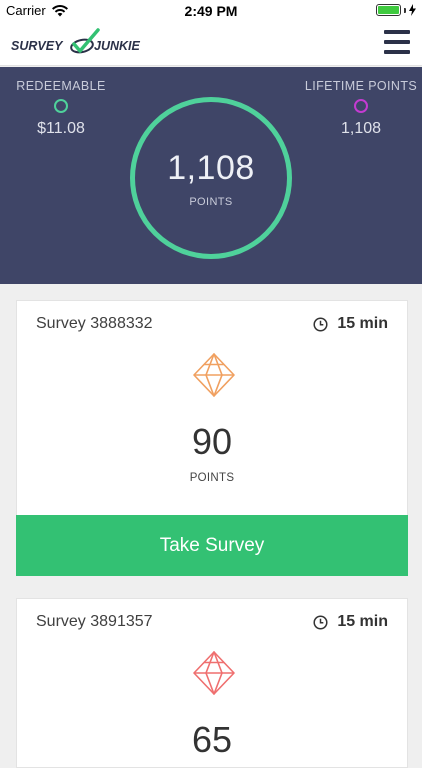 Image resolution: width=422 pixels, height=768 pixels. I want to click on redeemable-stat: REDEEMABLE $11.08, so click(65, 108).